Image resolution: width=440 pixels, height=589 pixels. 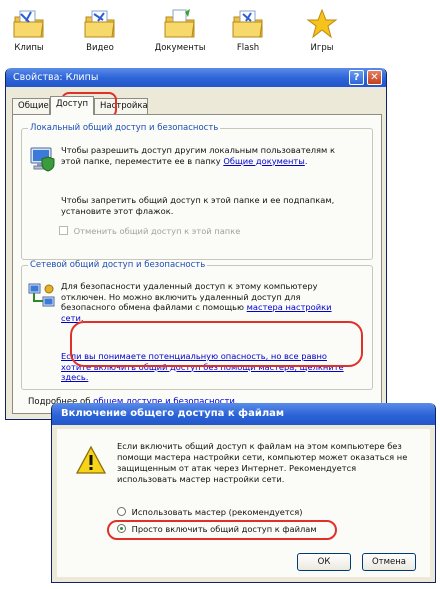 I want to click on tab-sharing: Доступ, so click(x=72, y=105).